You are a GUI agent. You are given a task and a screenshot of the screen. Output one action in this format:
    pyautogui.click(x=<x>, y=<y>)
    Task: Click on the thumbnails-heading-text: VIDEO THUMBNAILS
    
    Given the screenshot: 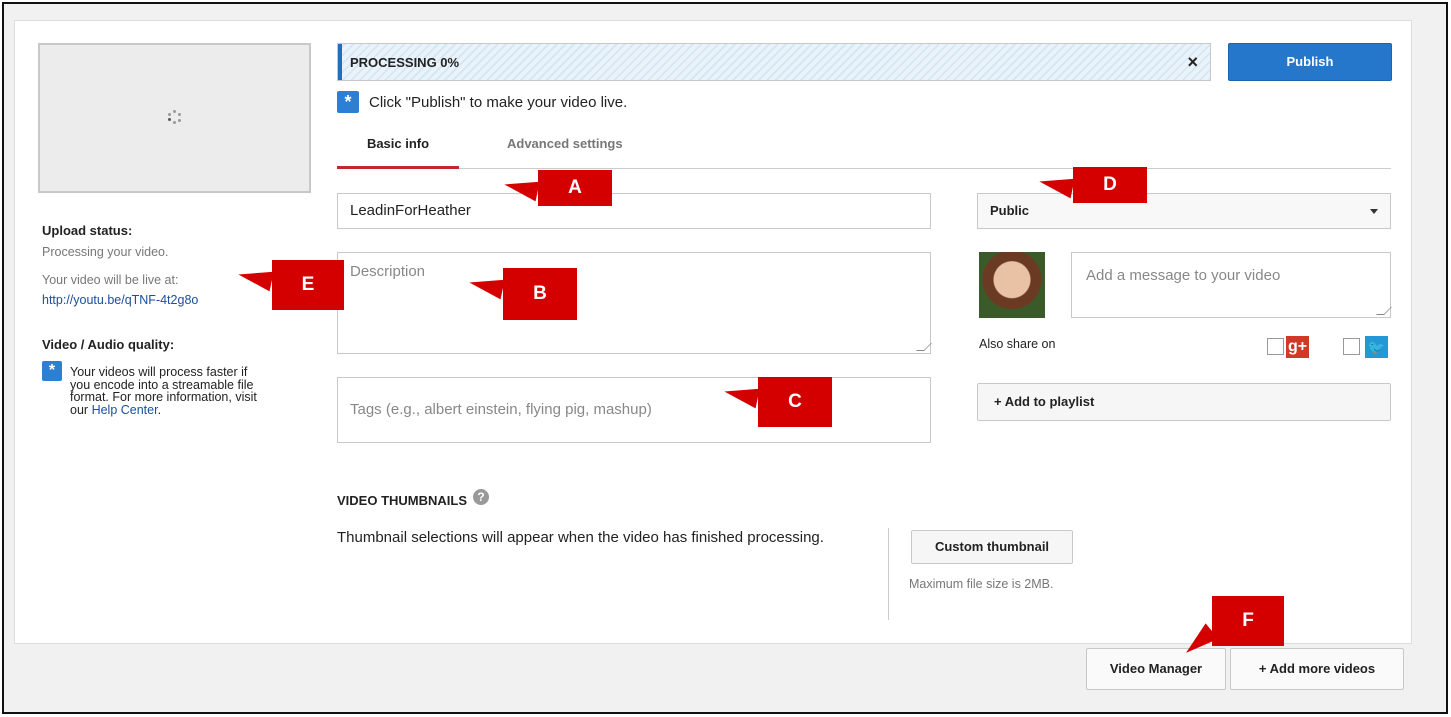 What is the action you would take?
    pyautogui.click(x=402, y=500)
    